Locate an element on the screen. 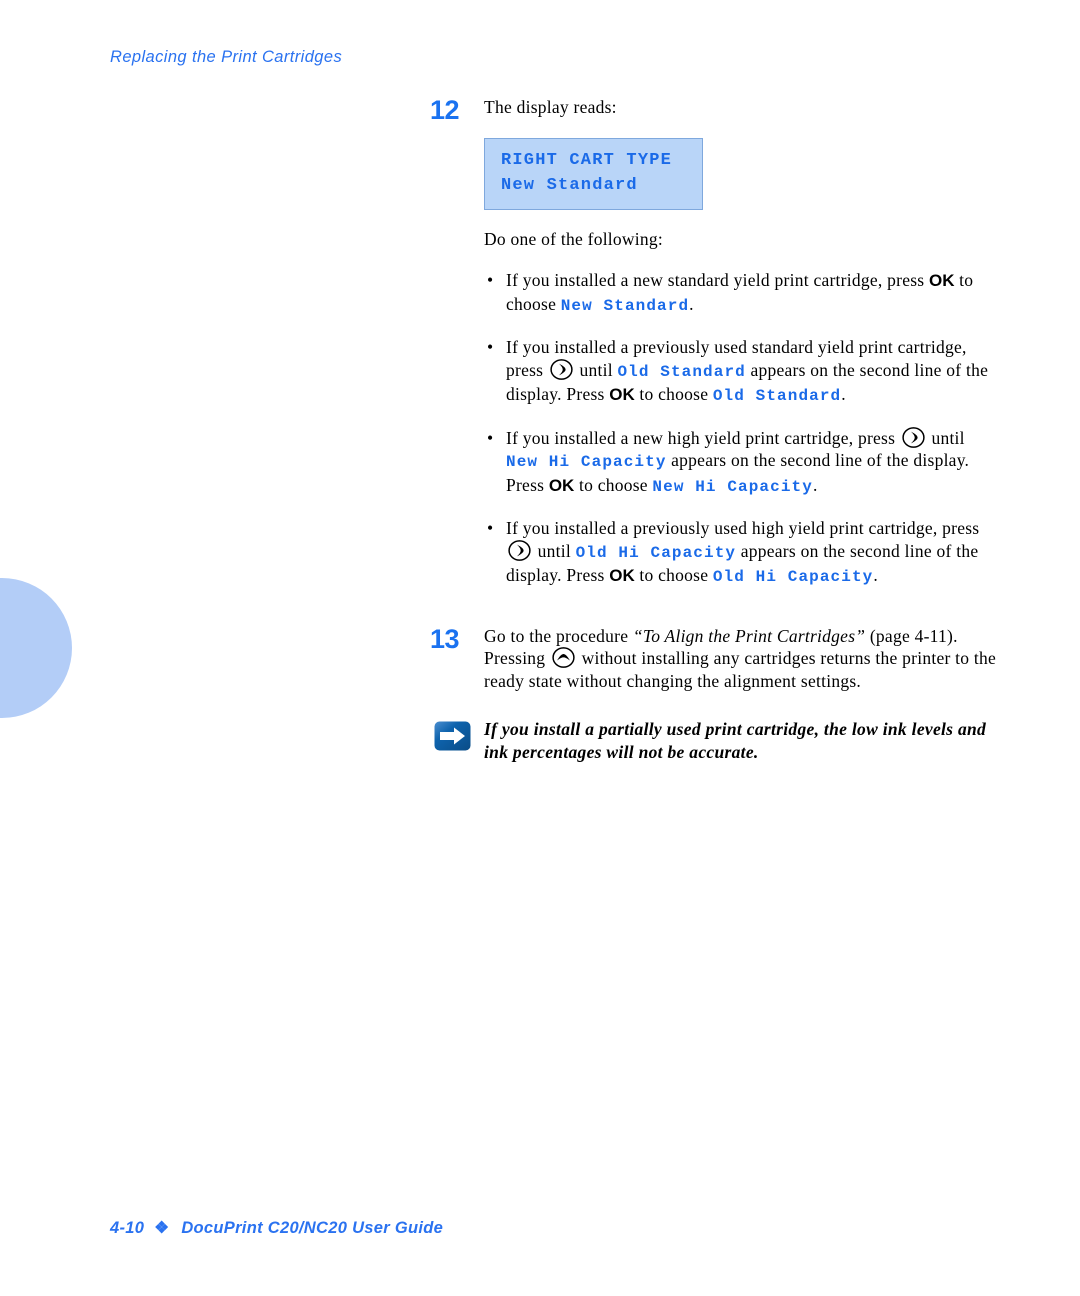 Image resolution: width=1080 pixels, height=1296 pixels. step-12-do-one-of-following: Do one of the following: is located at coordinates (574, 238).